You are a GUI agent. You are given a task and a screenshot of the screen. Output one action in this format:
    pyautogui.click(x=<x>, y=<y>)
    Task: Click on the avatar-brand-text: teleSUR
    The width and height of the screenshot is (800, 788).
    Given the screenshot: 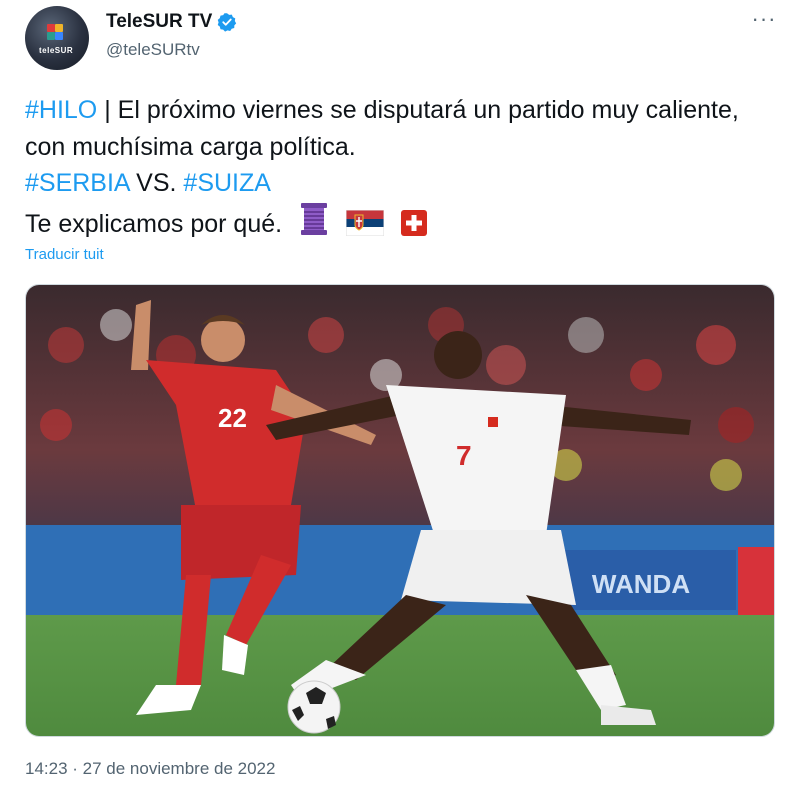 What is the action you would take?
    pyautogui.click(x=56, y=50)
    